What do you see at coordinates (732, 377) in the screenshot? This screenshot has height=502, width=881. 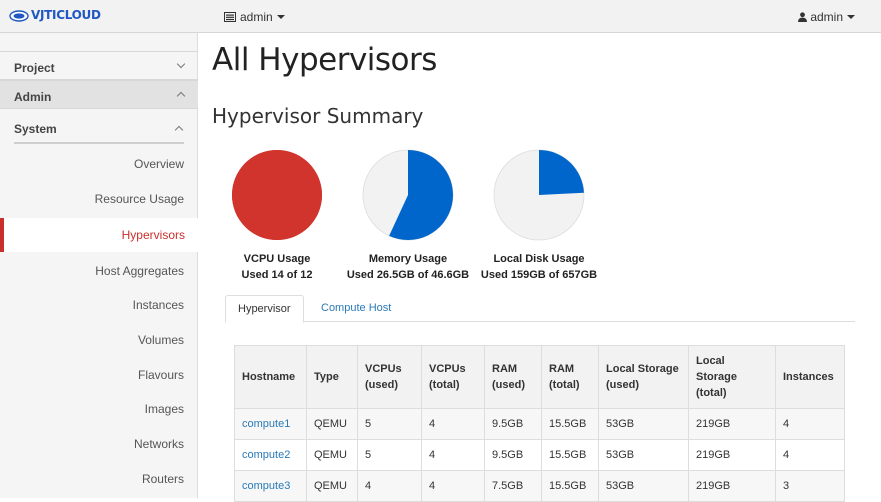 I see `column-header: Local Storage (total)` at bounding box center [732, 377].